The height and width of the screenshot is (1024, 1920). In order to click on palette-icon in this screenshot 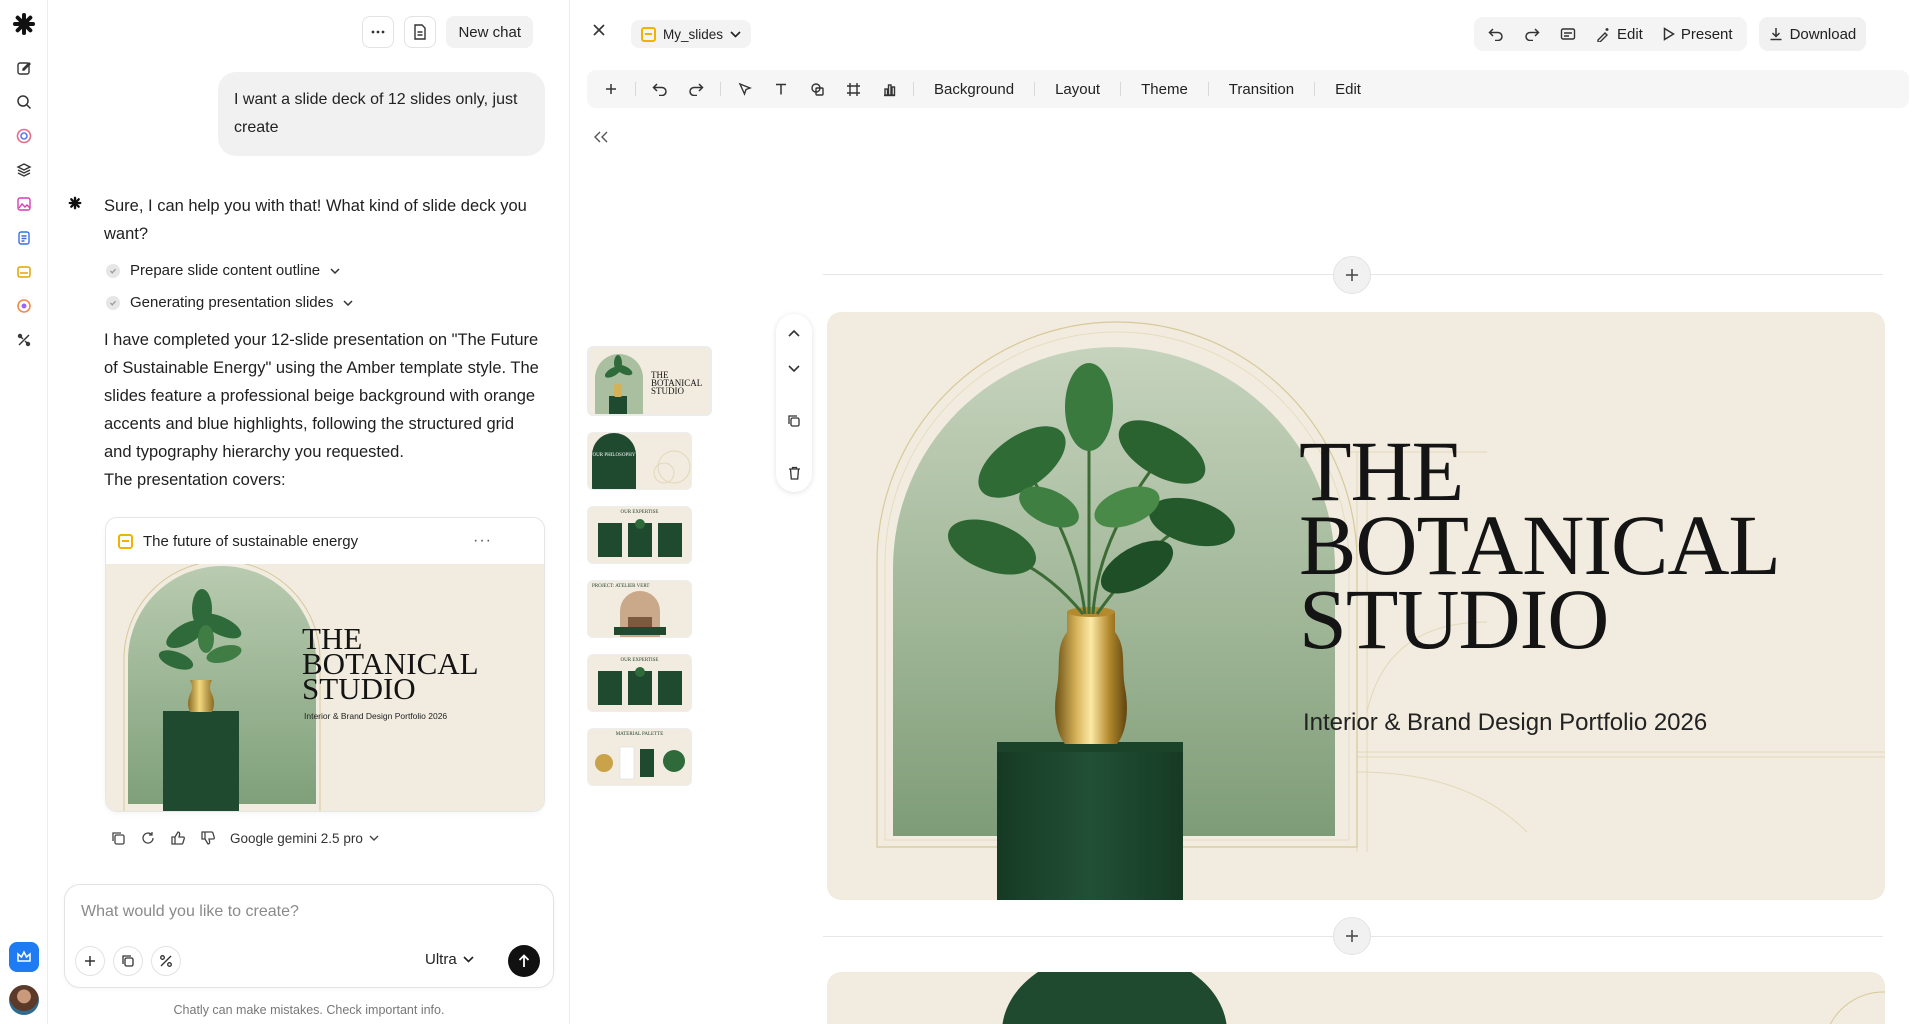, I will do `click(24, 306)`.